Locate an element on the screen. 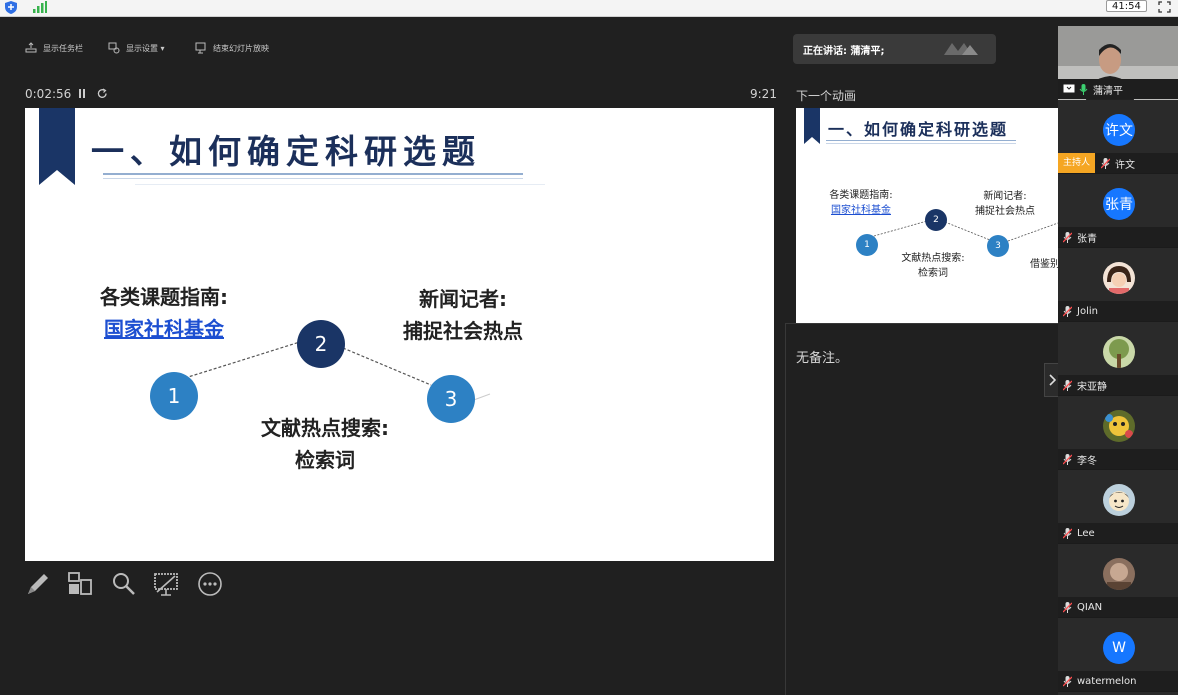  show-taskbar-button: 显示任务栏 is located at coordinates (54, 48).